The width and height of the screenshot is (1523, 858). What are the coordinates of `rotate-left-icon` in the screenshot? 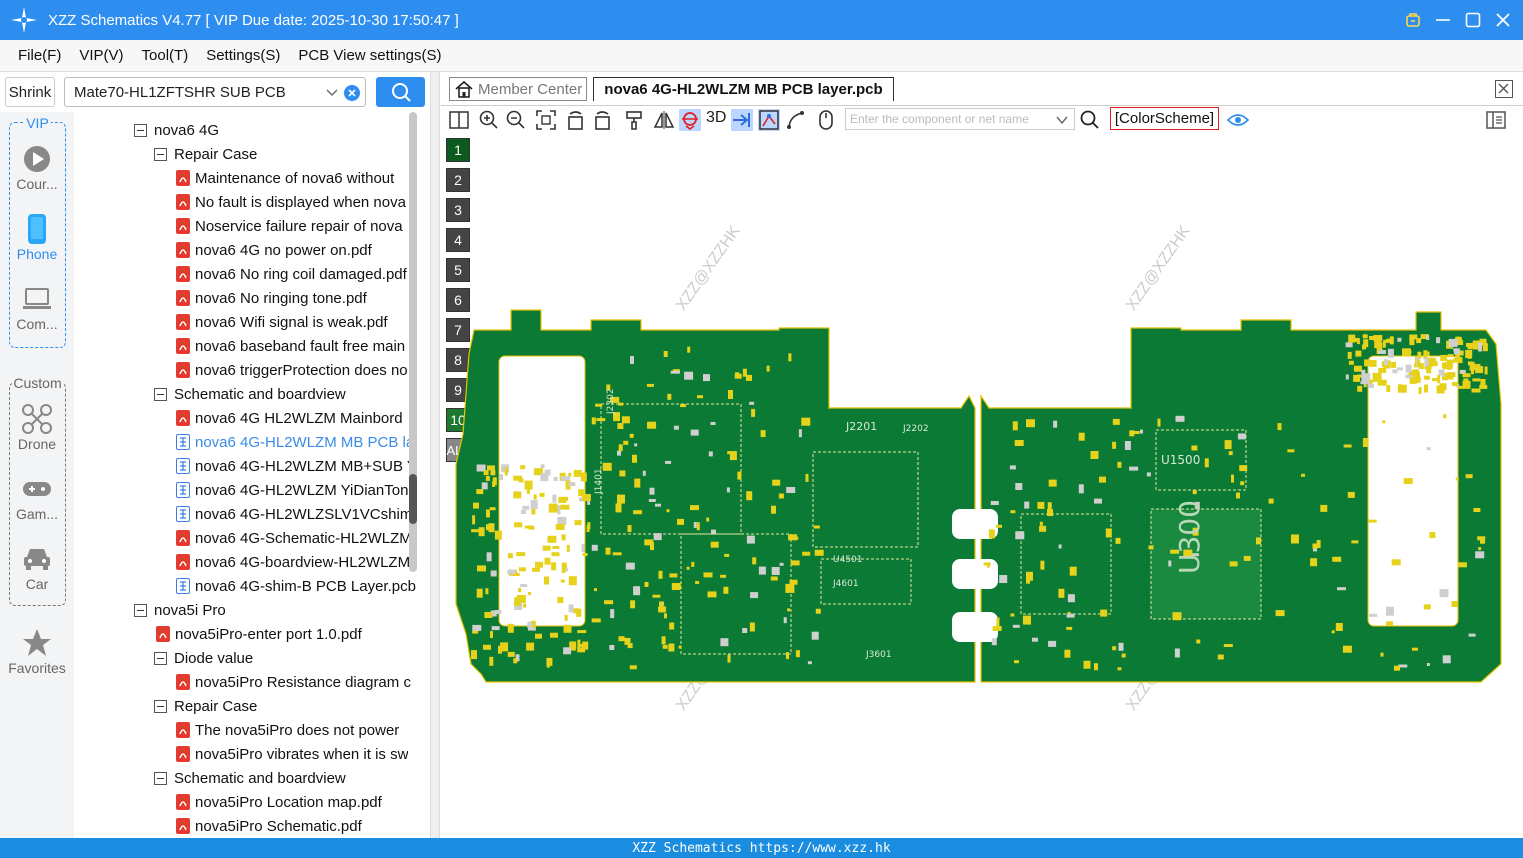 It's located at (576, 120).